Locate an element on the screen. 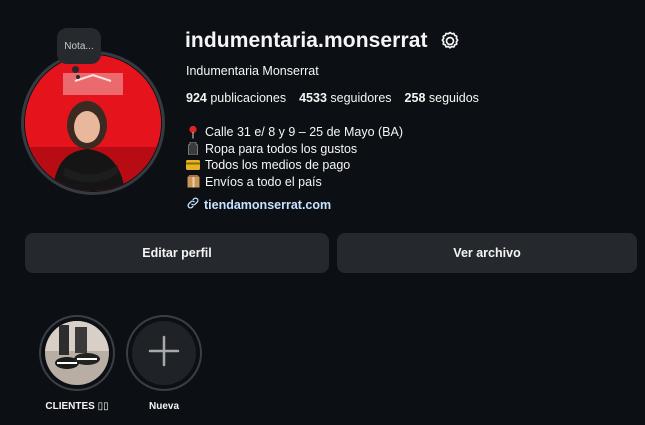 This screenshot has width=645, height=425. note-bubble-tail is located at coordinates (75, 69).